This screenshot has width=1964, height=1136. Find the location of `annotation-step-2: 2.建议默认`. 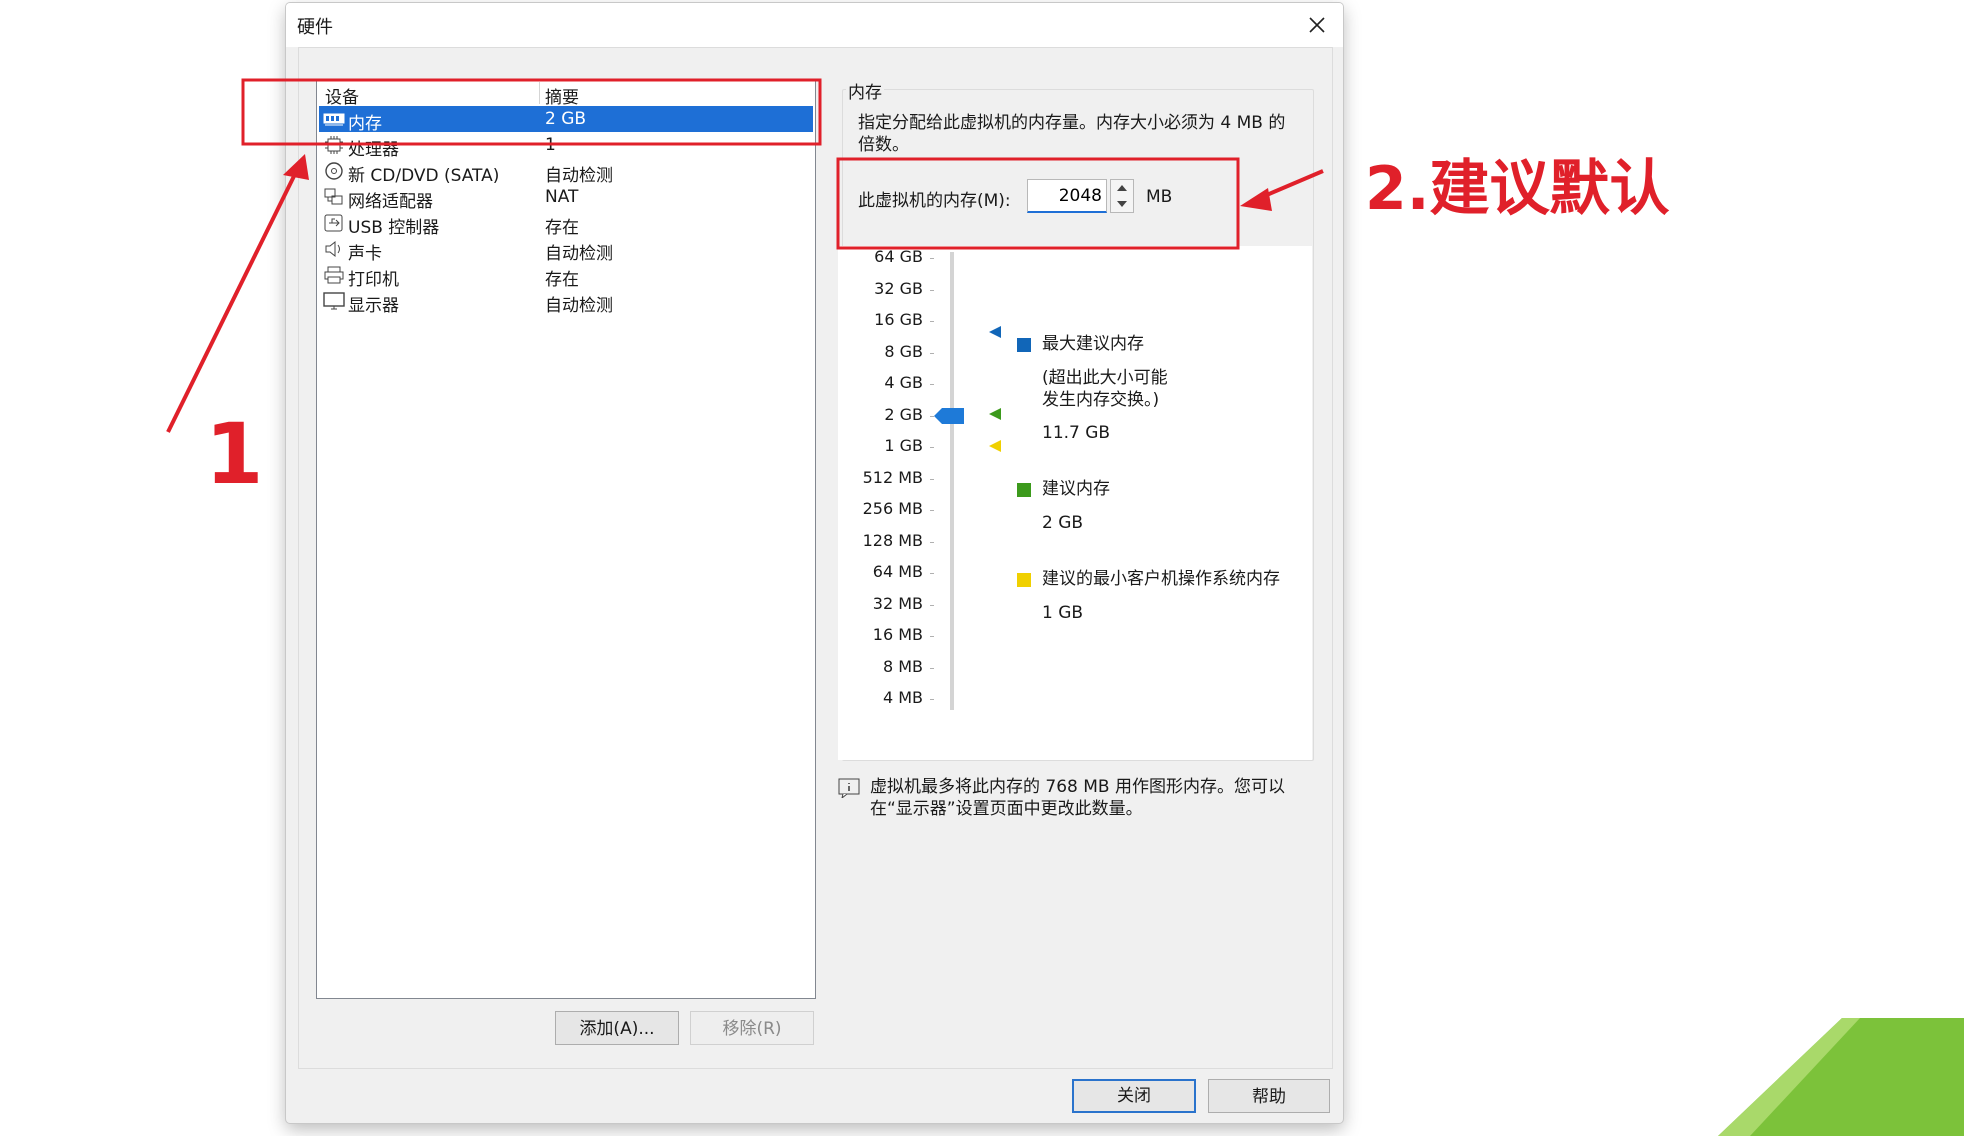

annotation-step-2: 2.建议默认 is located at coordinates (1517, 189).